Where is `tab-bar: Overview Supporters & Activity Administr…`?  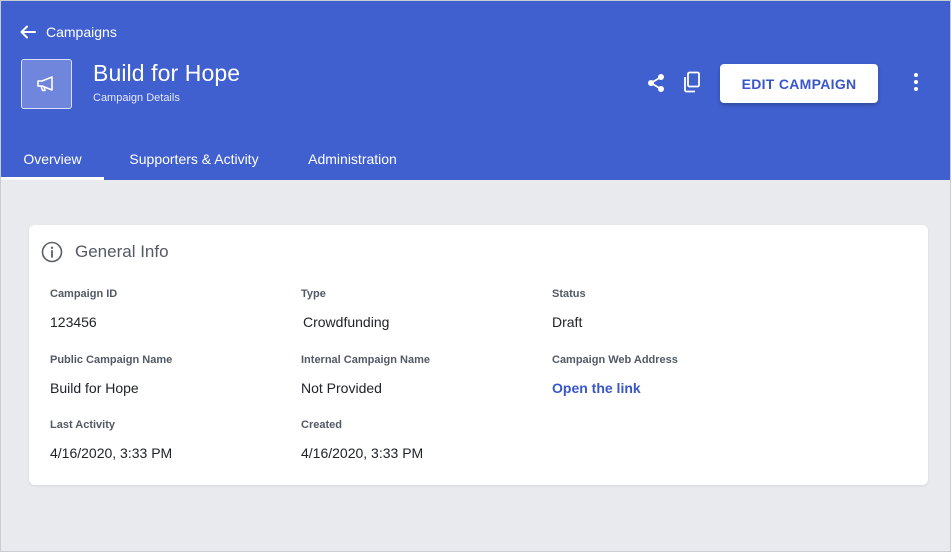 tab-bar: Overview Supporters & Activity Administr… is located at coordinates (475, 158).